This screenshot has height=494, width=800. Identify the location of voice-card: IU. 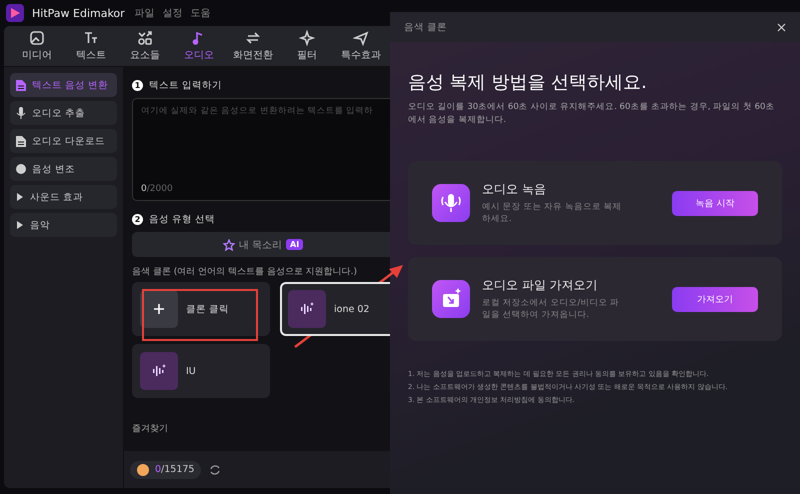
(201, 371).